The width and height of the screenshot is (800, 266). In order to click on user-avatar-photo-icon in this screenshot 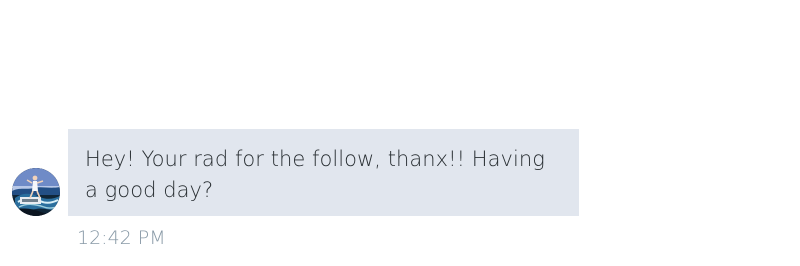, I will do `click(36, 192)`.